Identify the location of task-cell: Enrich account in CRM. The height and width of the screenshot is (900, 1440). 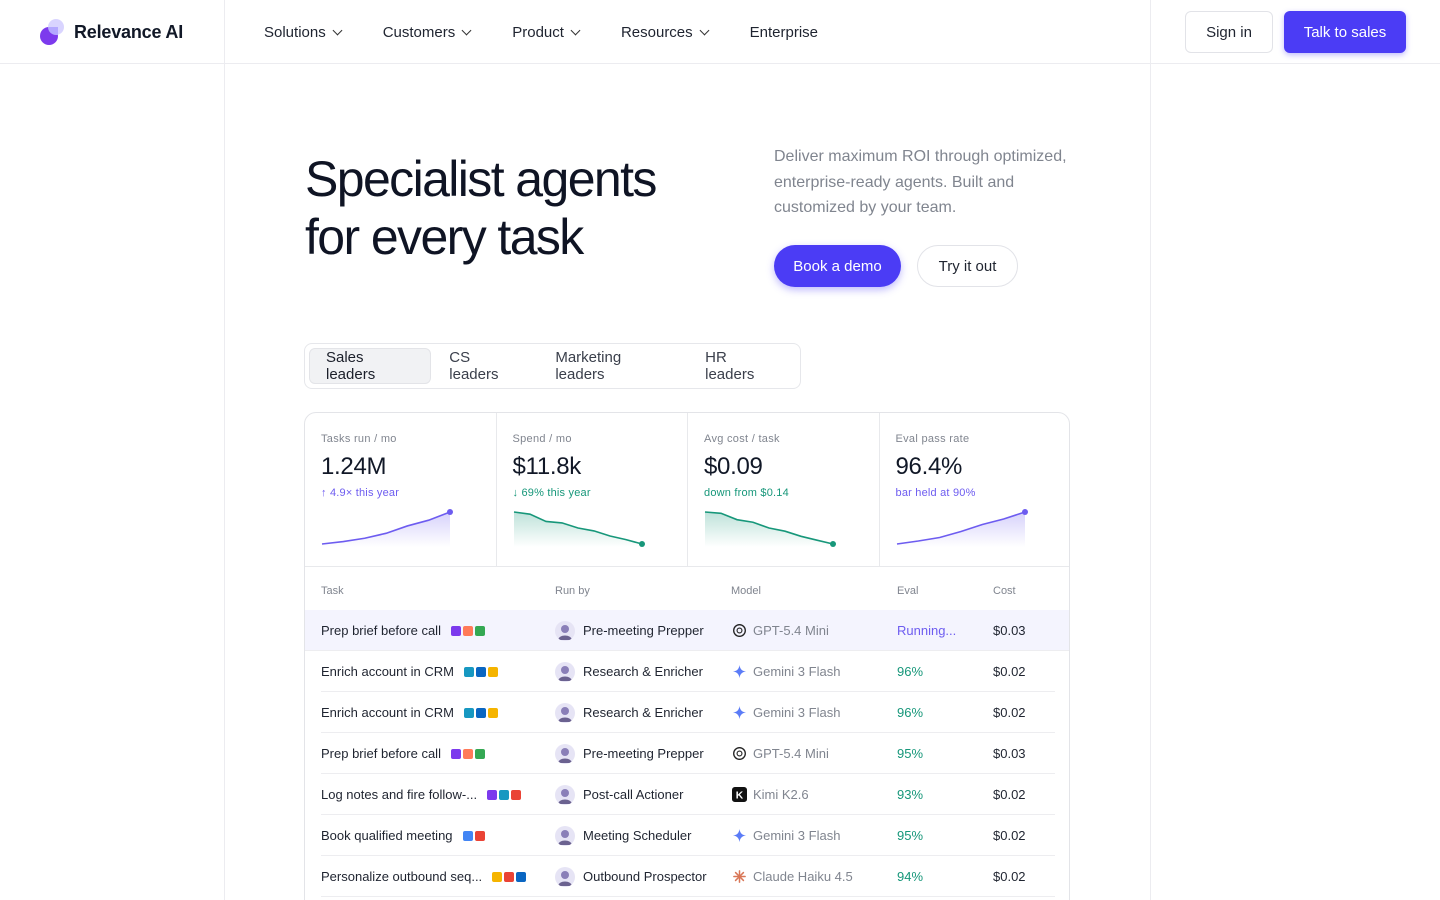
(409, 712).